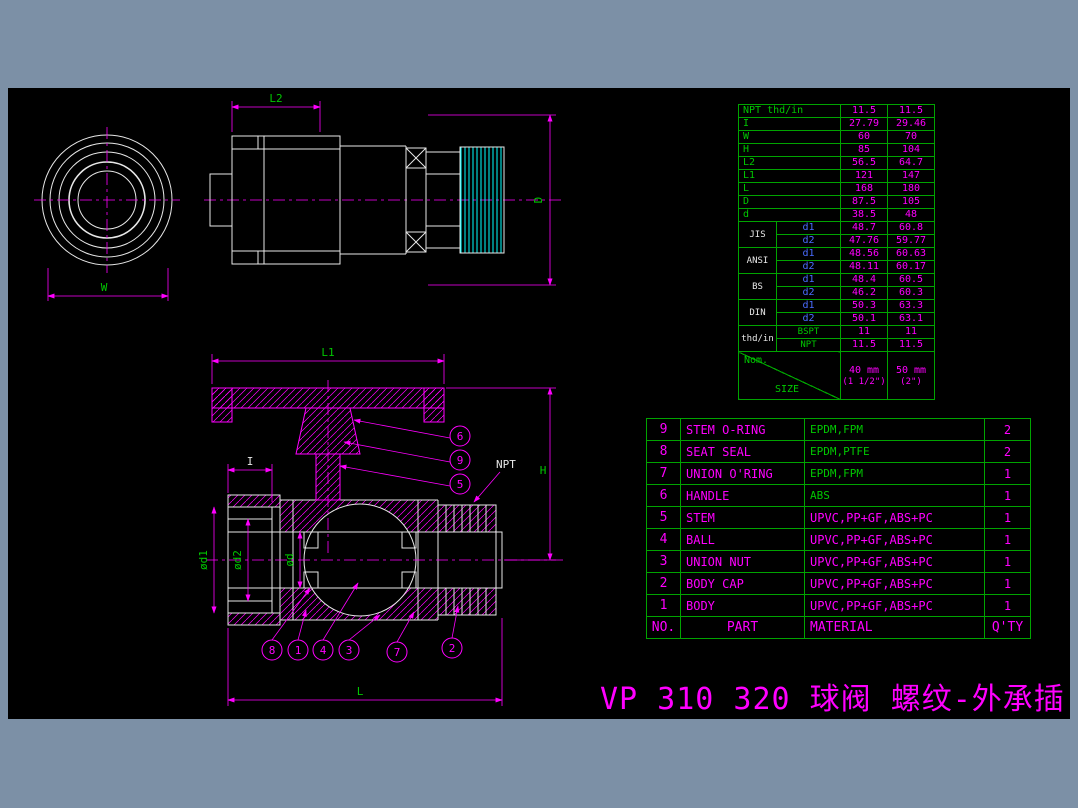 This screenshot has width=1078, height=808. Describe the element at coordinates (864, 124) in the screenshot. I see `dim-value-cell: 27.79` at that location.